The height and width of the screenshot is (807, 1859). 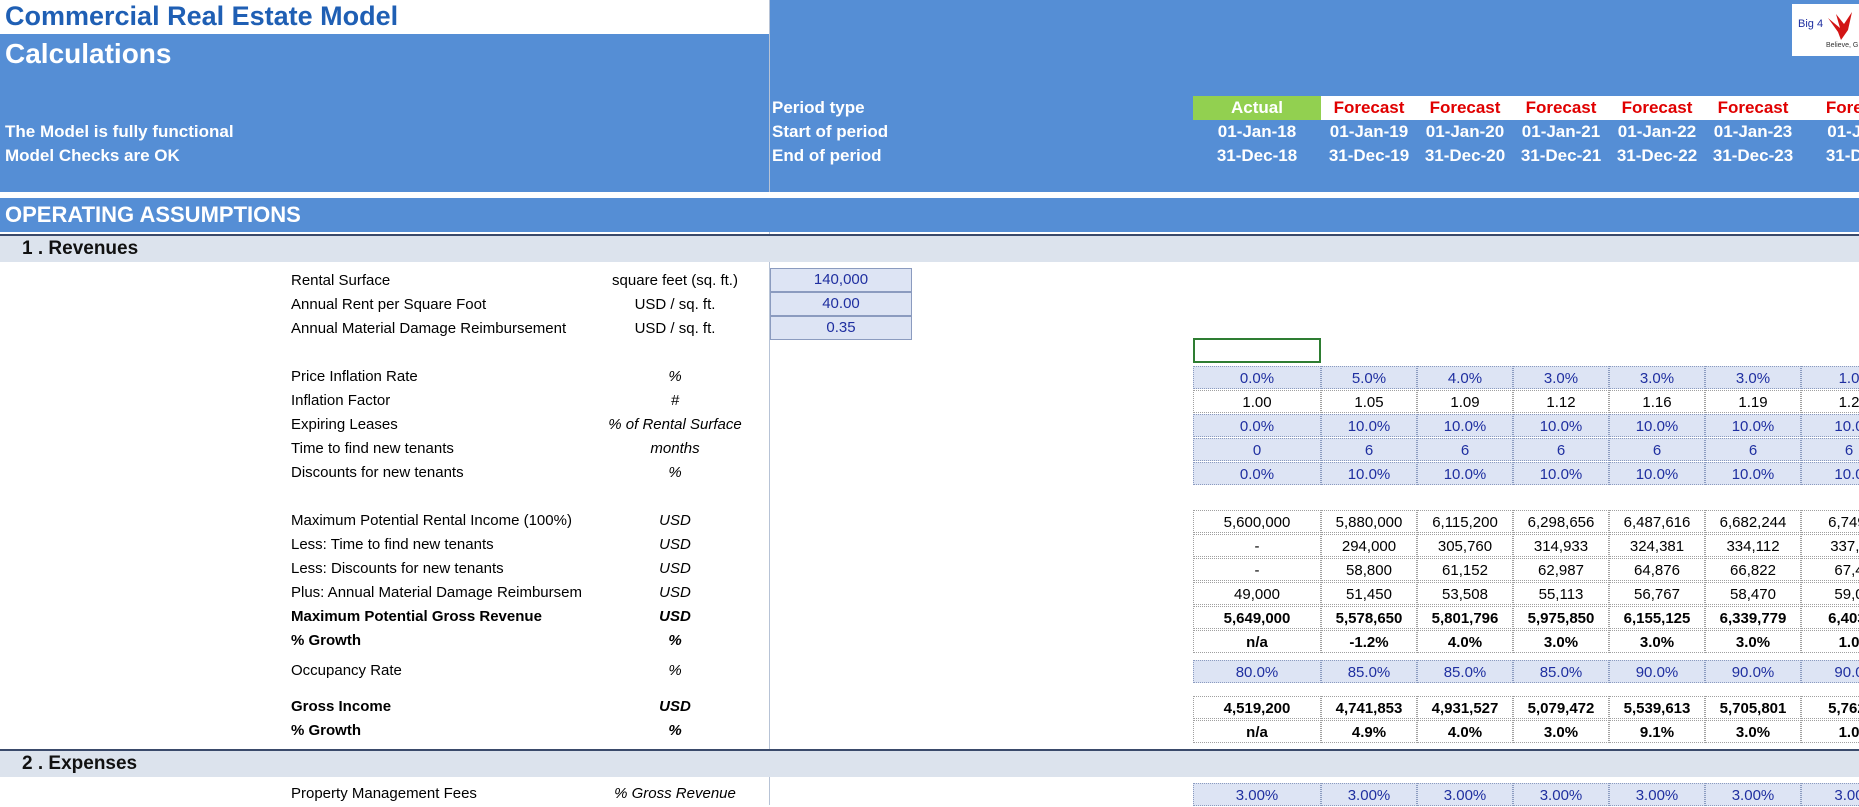 I want to click on data-cell: -1.2%, so click(x=1369, y=641).